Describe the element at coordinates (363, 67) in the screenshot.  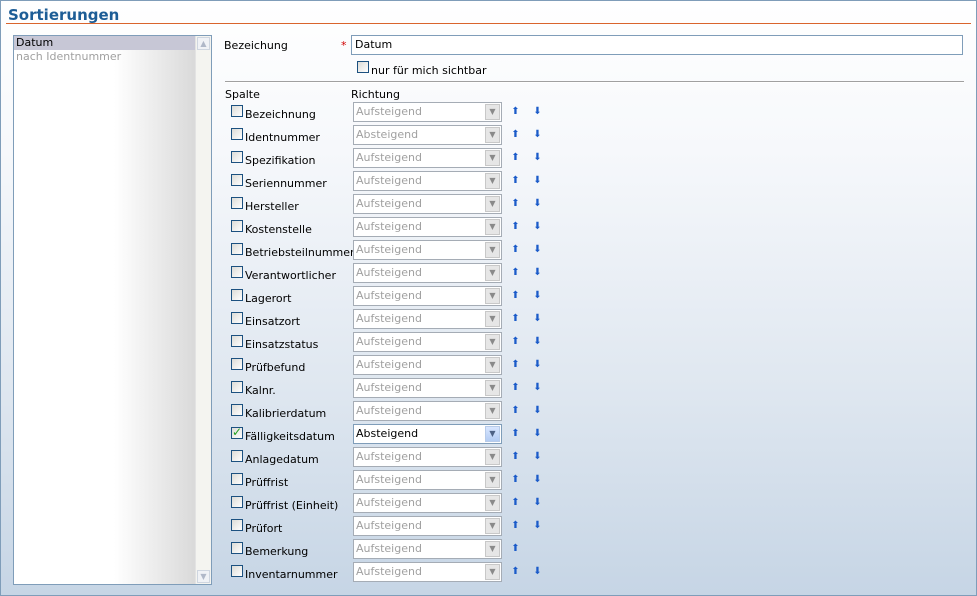
I see `private-checkbox` at that location.